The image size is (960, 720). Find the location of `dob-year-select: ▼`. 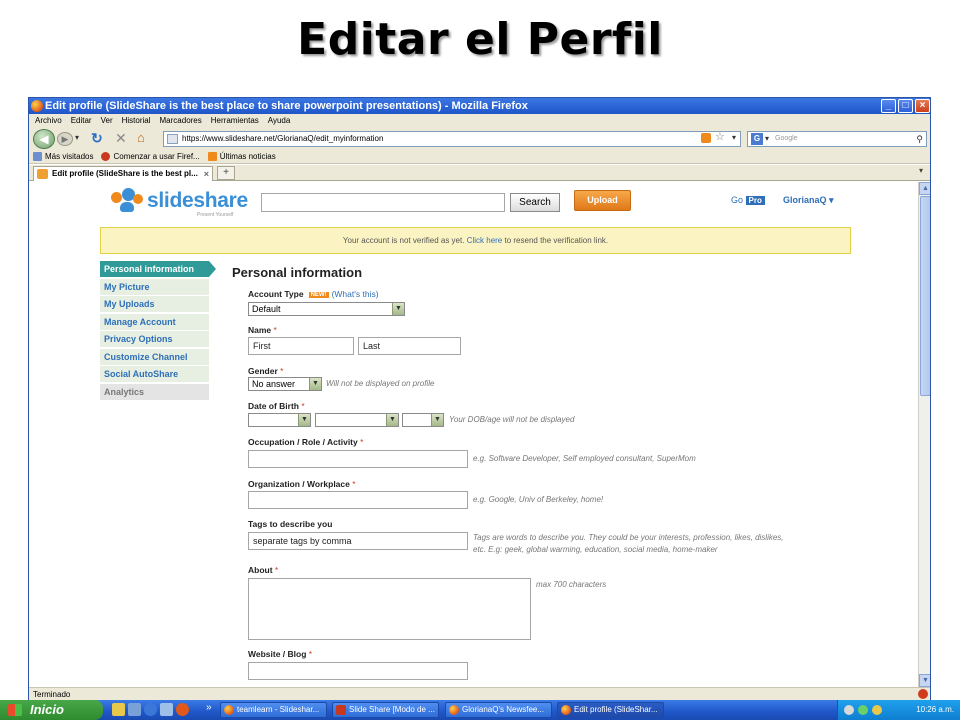

dob-year-select: ▼ is located at coordinates (423, 420).